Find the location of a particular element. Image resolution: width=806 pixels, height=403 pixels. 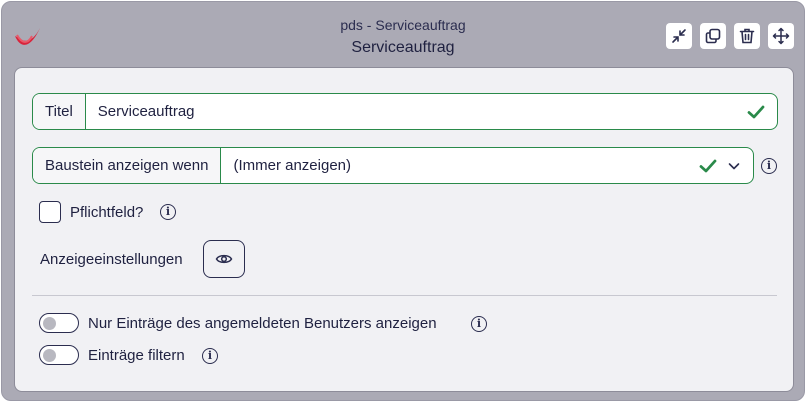

required-checkbox is located at coordinates (50, 212).